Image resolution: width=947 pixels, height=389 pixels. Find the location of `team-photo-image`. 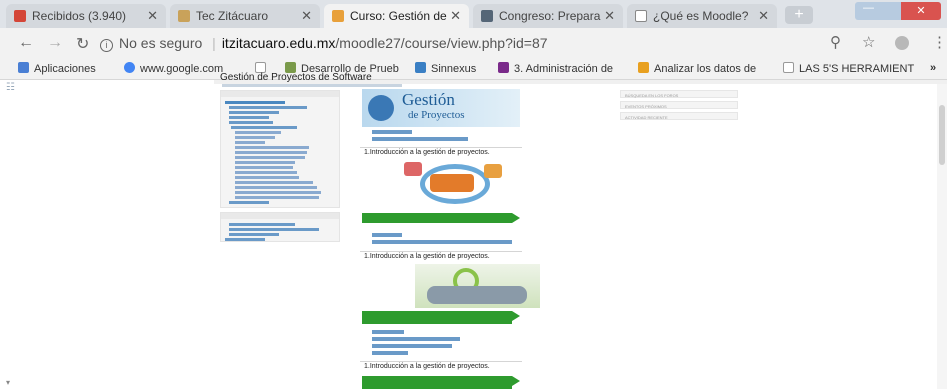

team-photo-image is located at coordinates (477, 286).